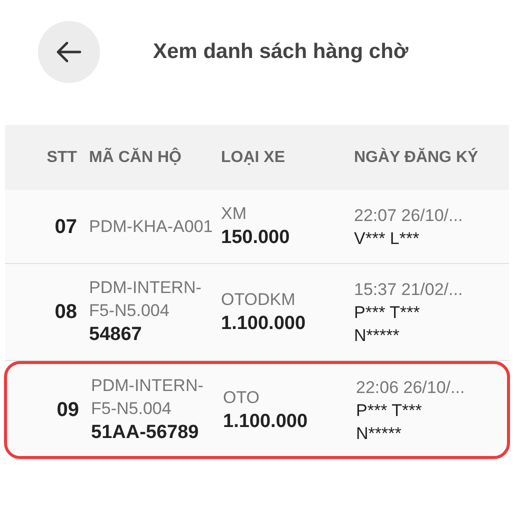 This screenshot has height=505, width=514. I want to click on vehicle-type: OTODKM, so click(258, 299).